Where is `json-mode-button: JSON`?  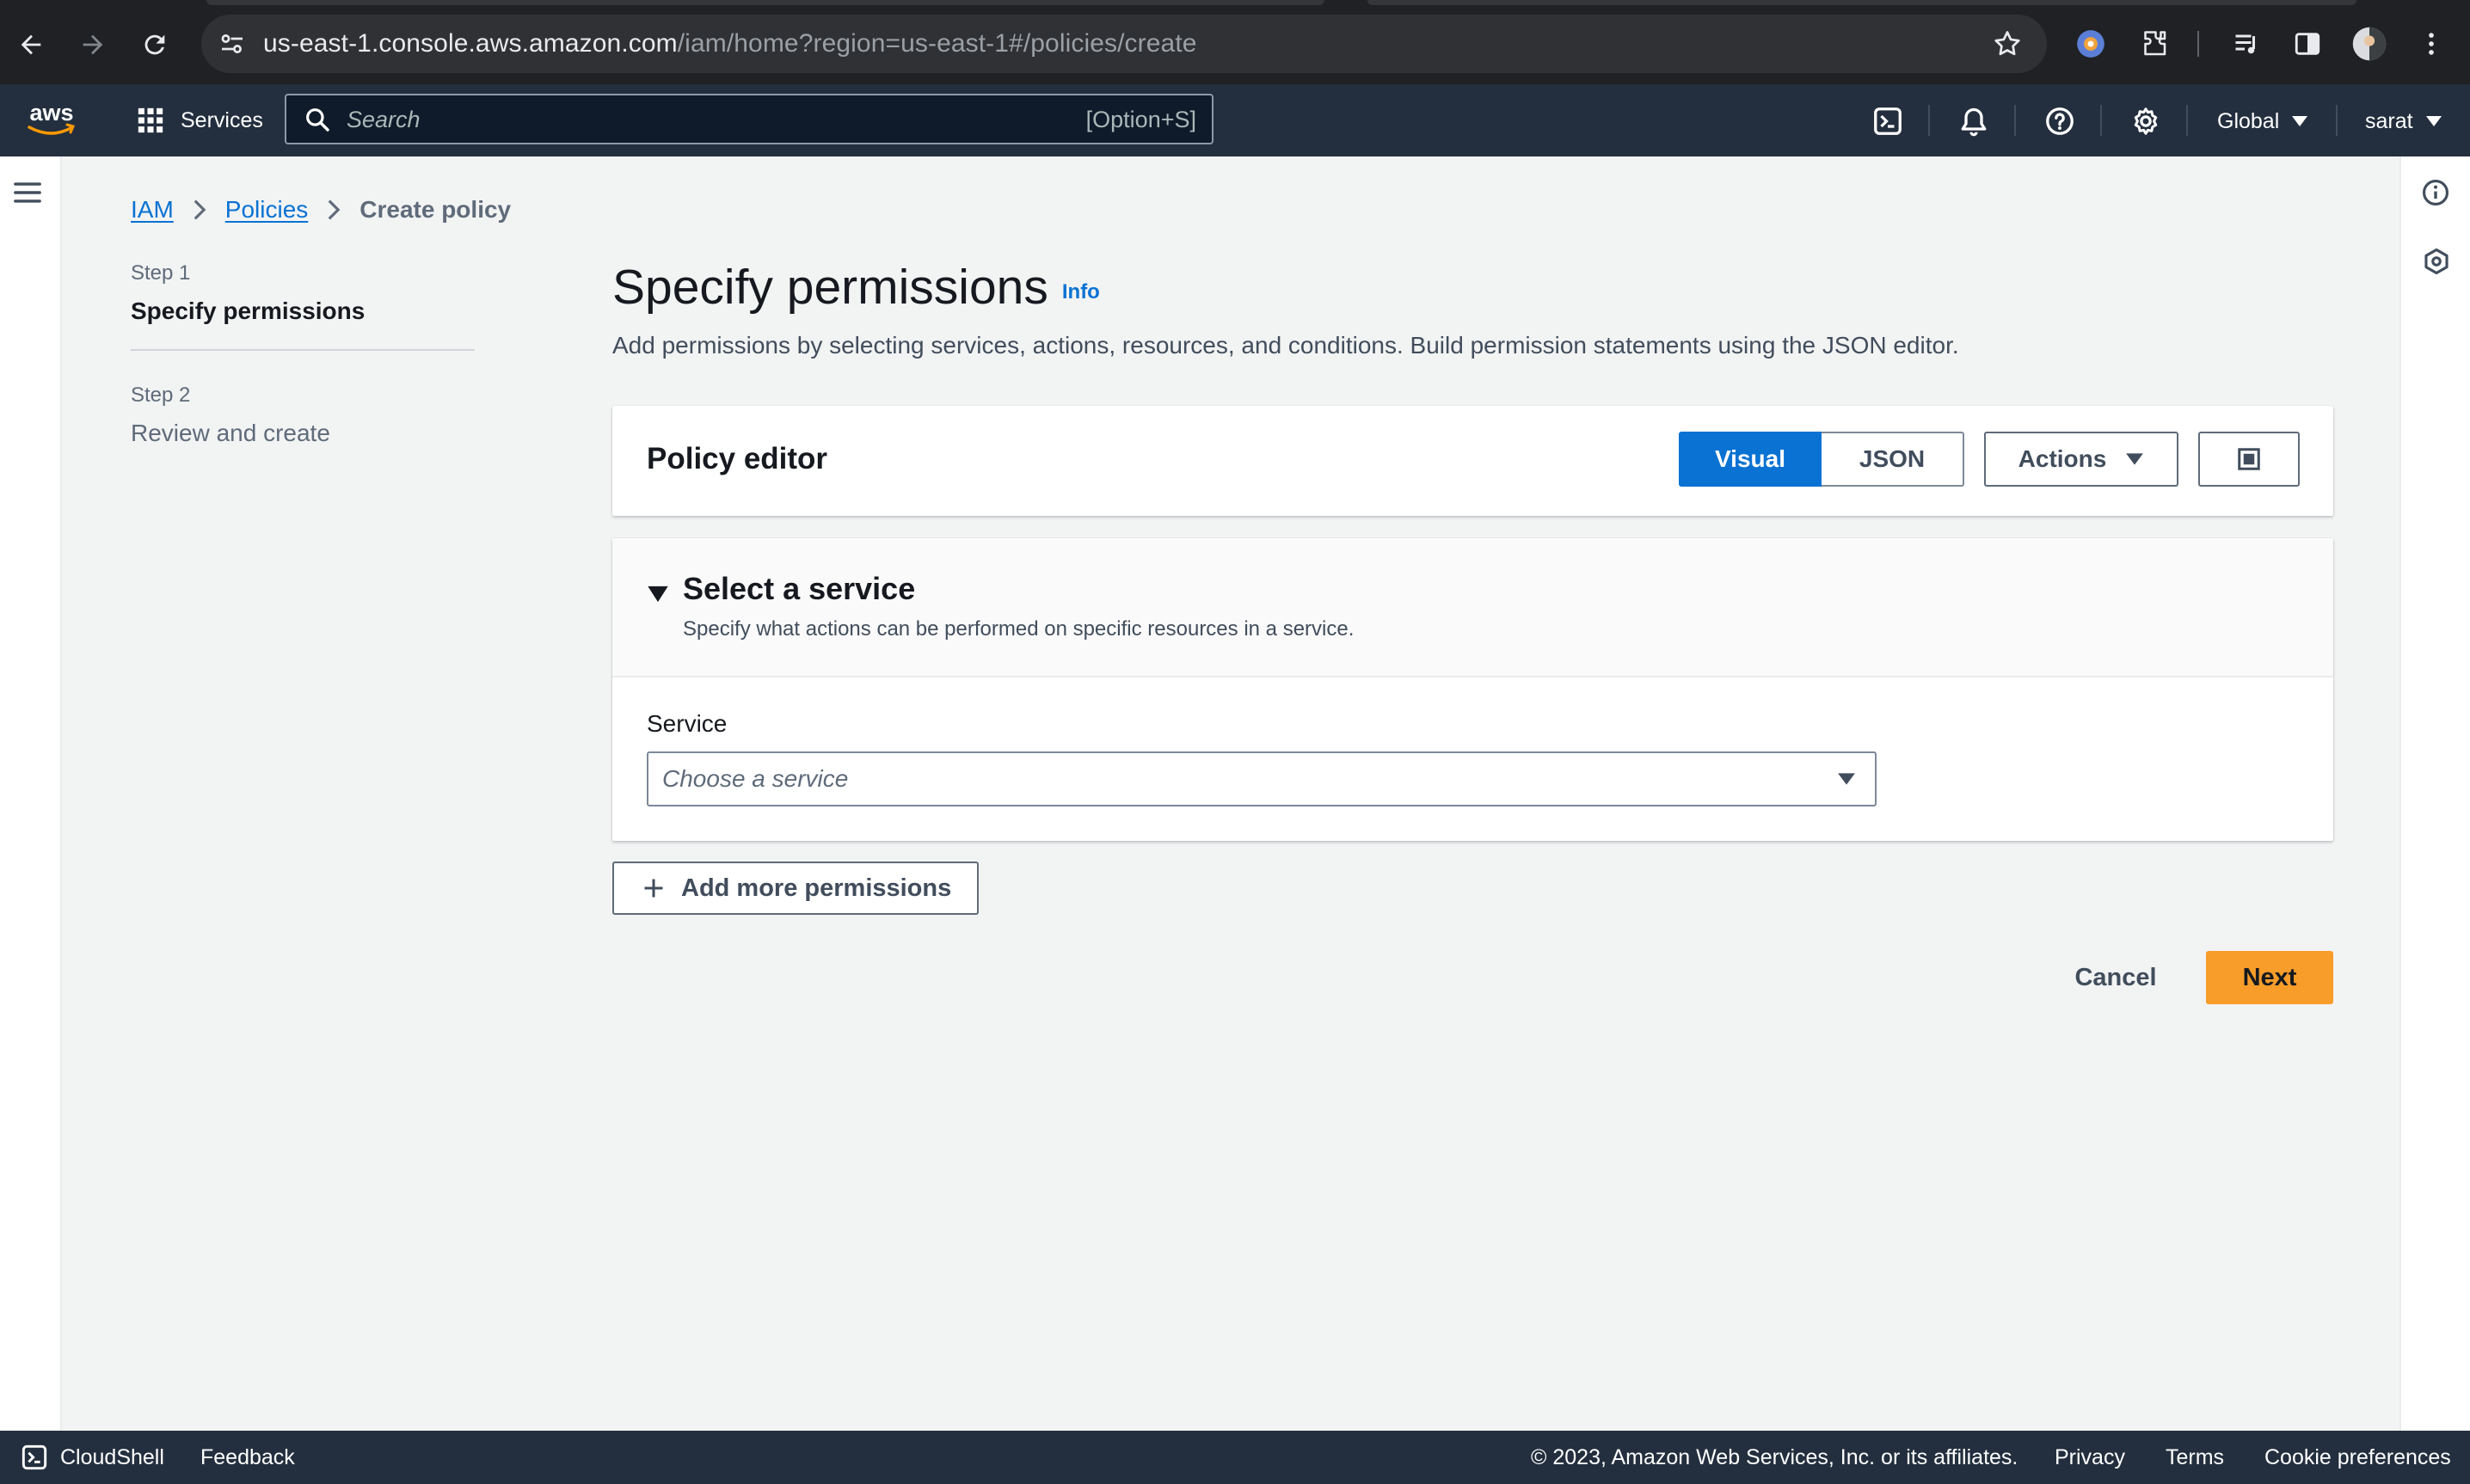
json-mode-button: JSON is located at coordinates (1893, 459).